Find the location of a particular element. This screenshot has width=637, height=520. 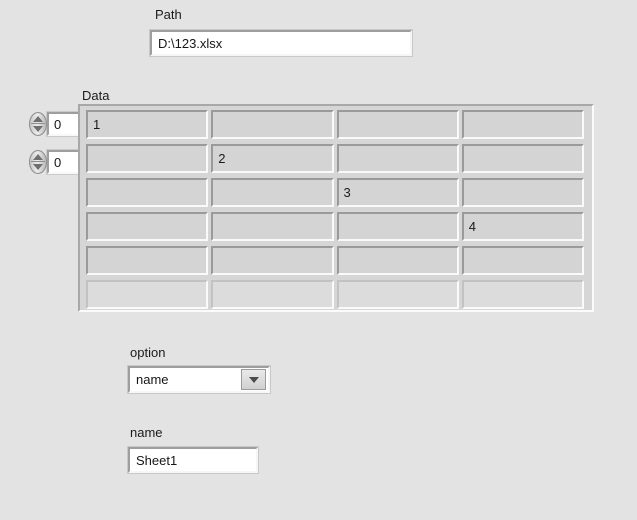

column-index-spinner is located at coordinates (38, 162).